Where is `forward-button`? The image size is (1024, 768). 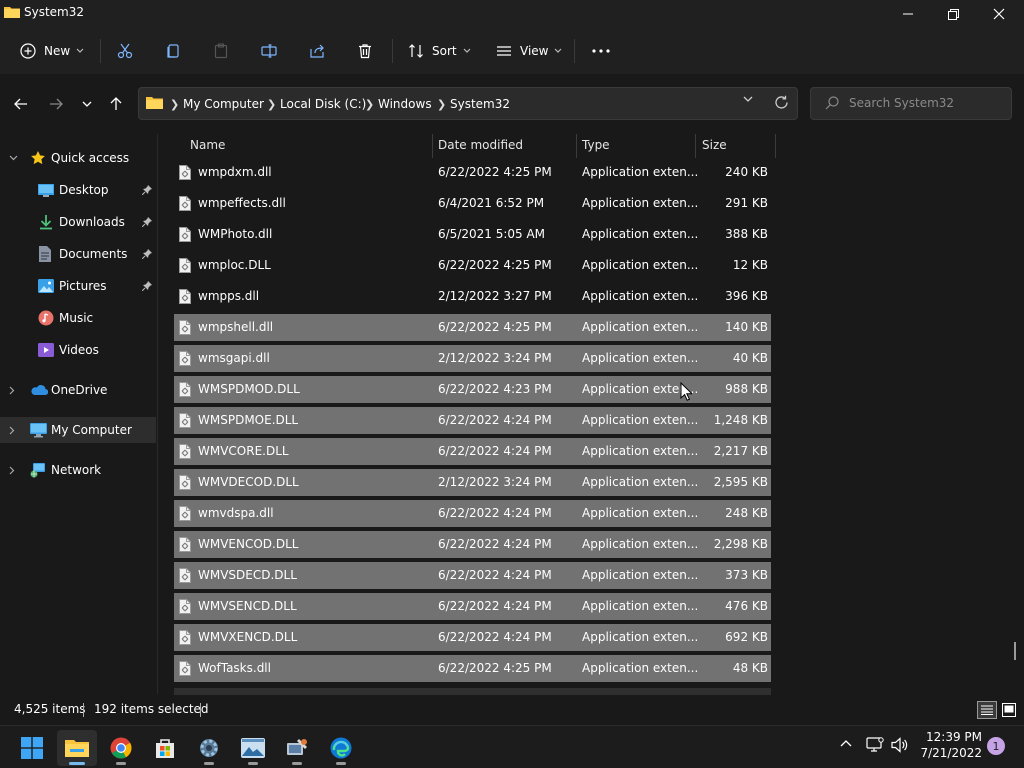
forward-button is located at coordinates (56, 104).